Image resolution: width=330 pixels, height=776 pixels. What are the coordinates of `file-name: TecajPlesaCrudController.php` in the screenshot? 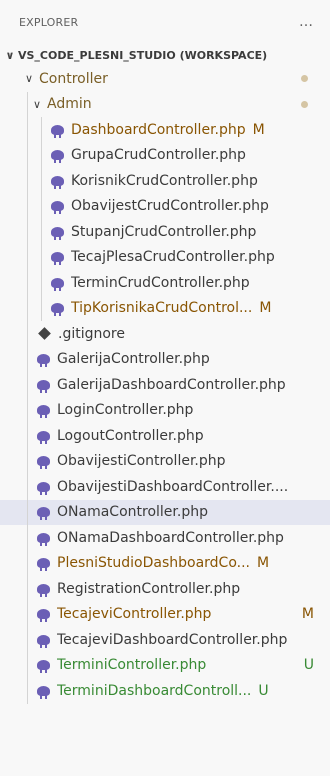 It's located at (173, 257).